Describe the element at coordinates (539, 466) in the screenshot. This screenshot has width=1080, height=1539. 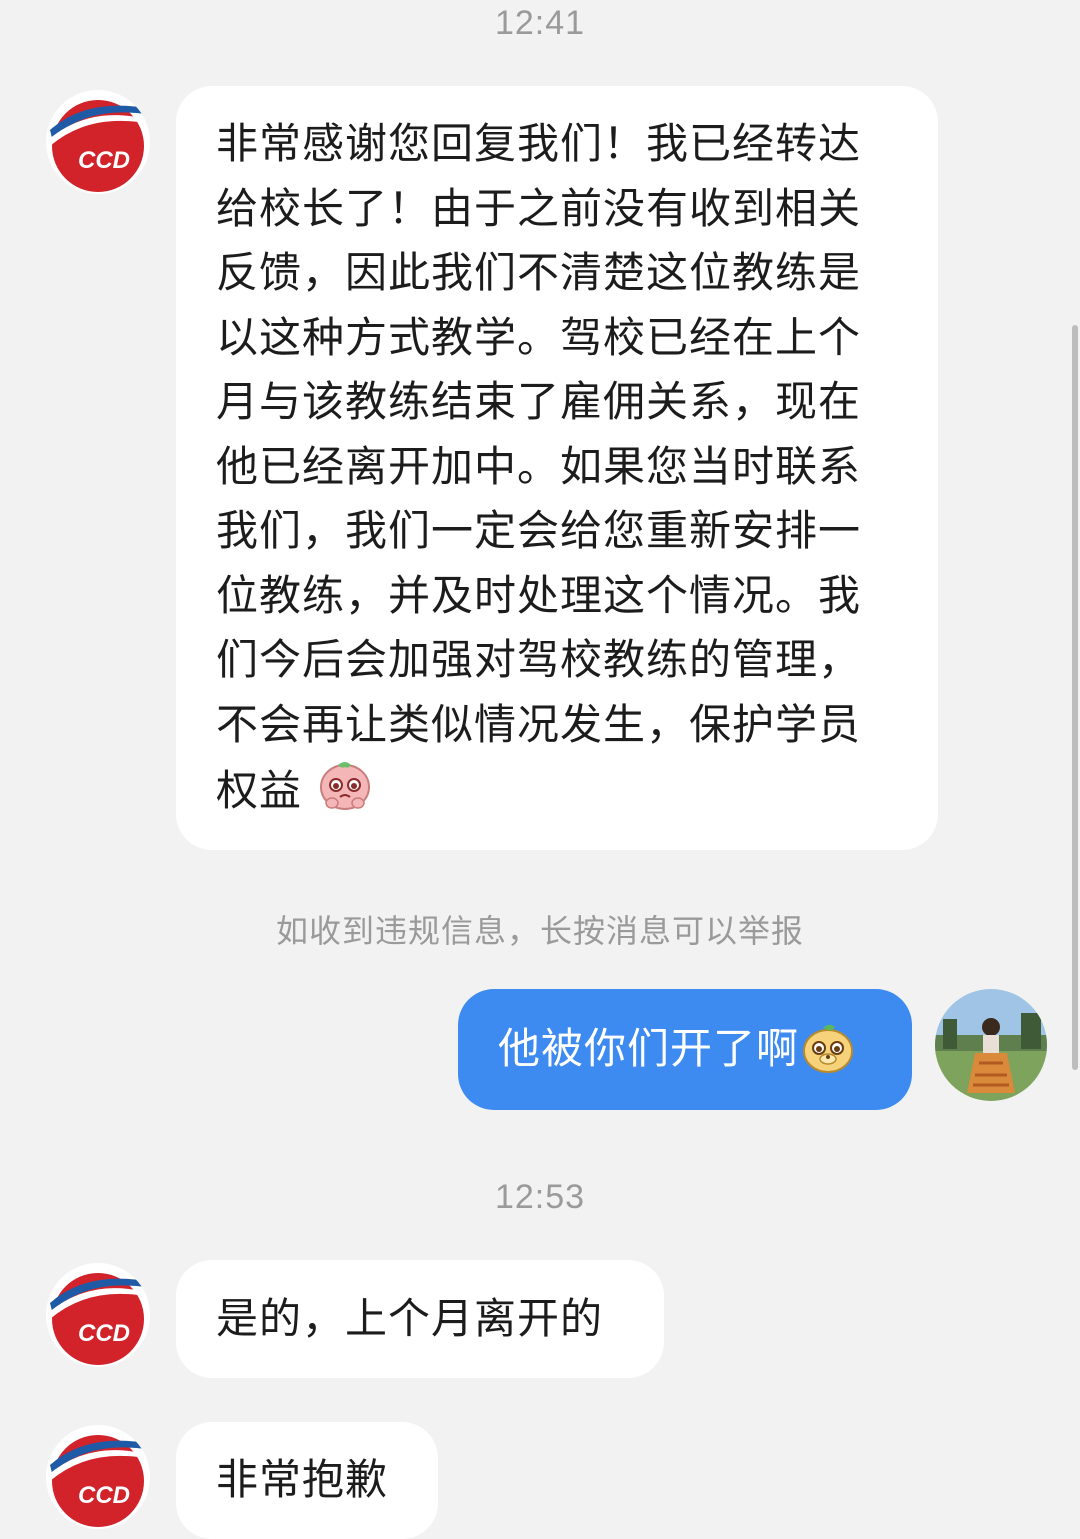
I see `message-line: 他已经离开加中。如果您当时联系` at that location.